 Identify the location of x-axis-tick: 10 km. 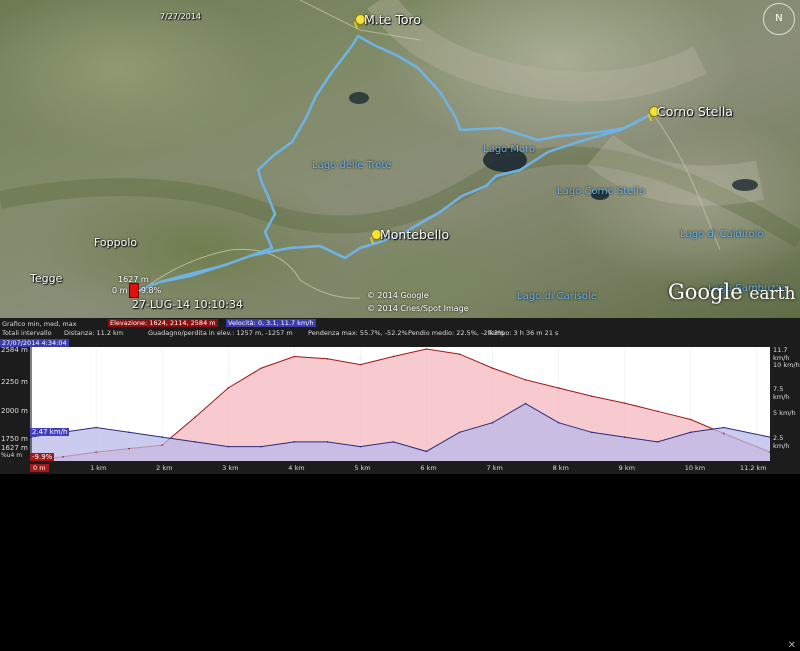
(695, 468).